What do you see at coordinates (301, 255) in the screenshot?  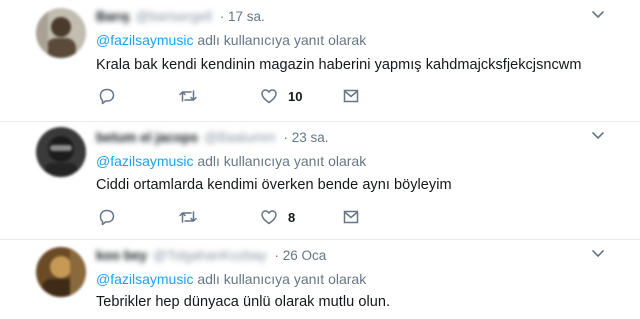 I see `timestamp: · 26 Oca` at bounding box center [301, 255].